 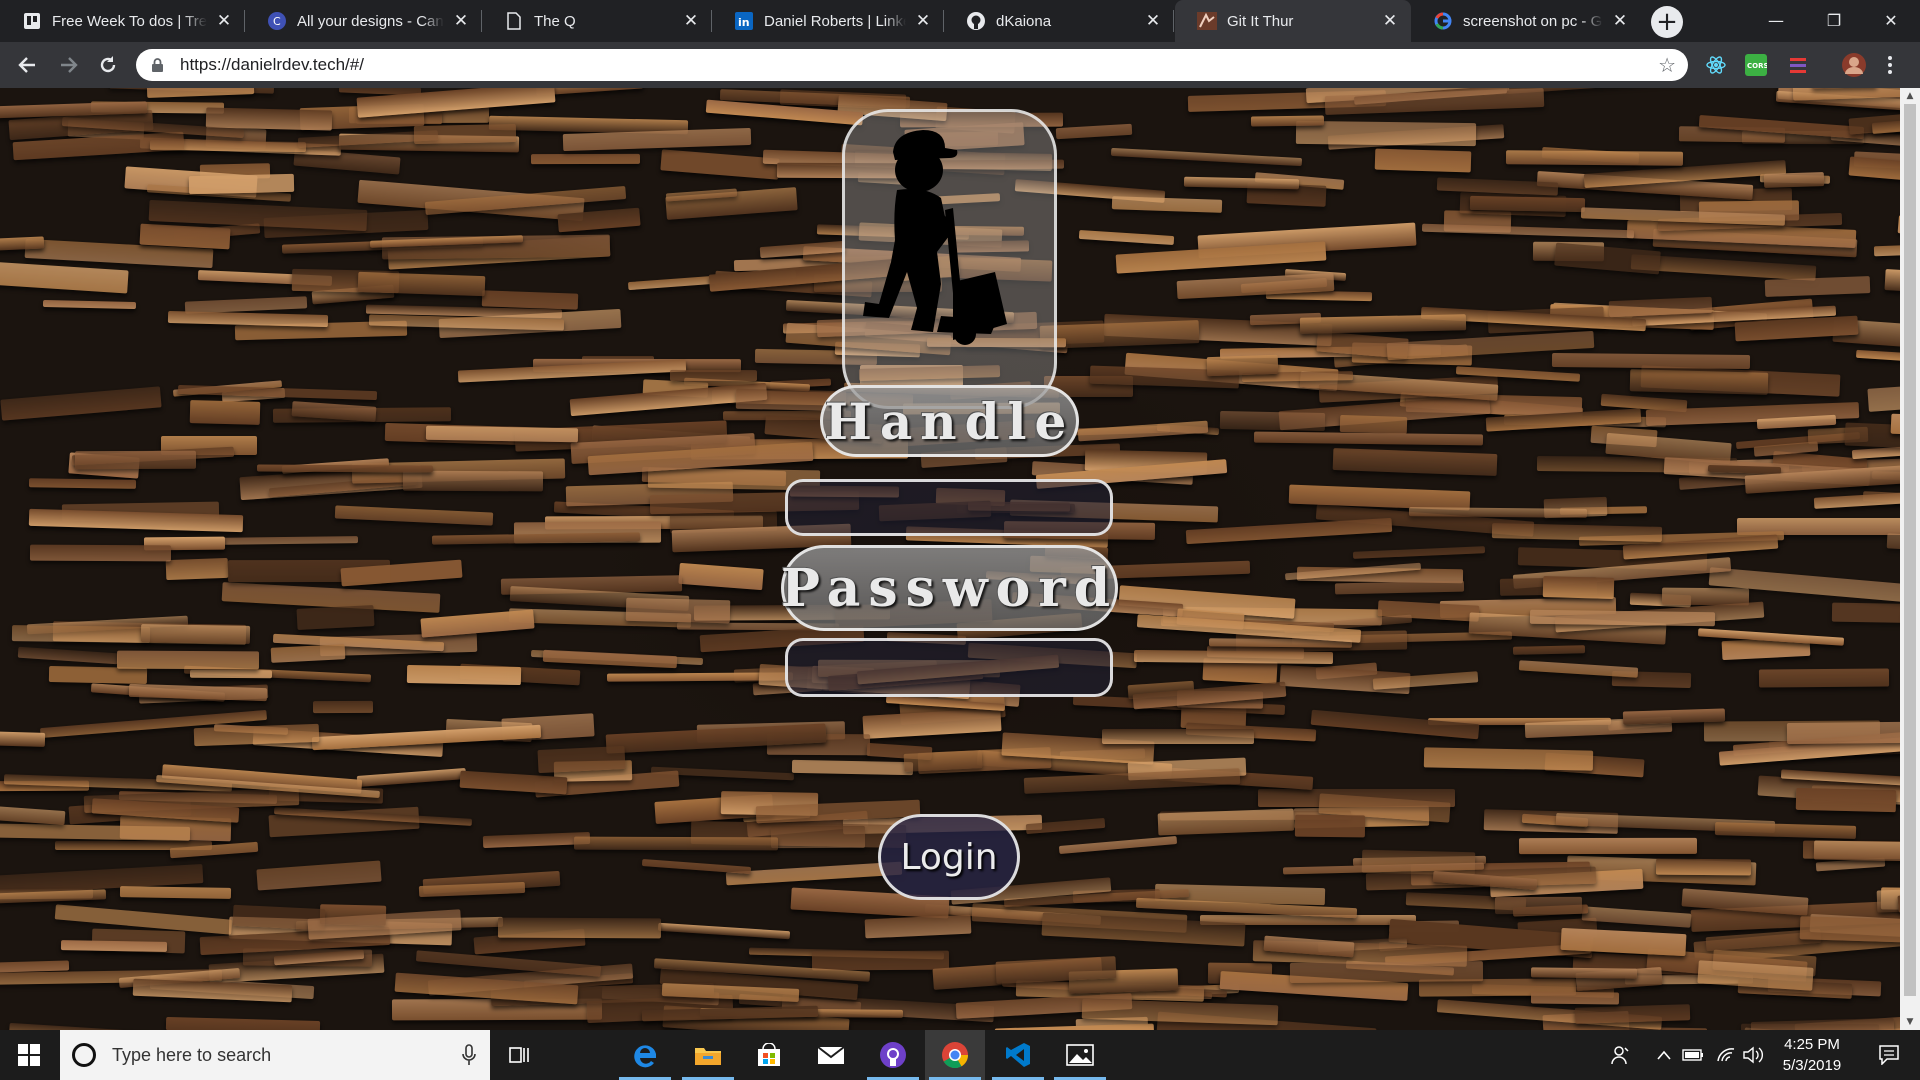 What do you see at coordinates (1716, 65) in the screenshot?
I see `react-devtools-icon` at bounding box center [1716, 65].